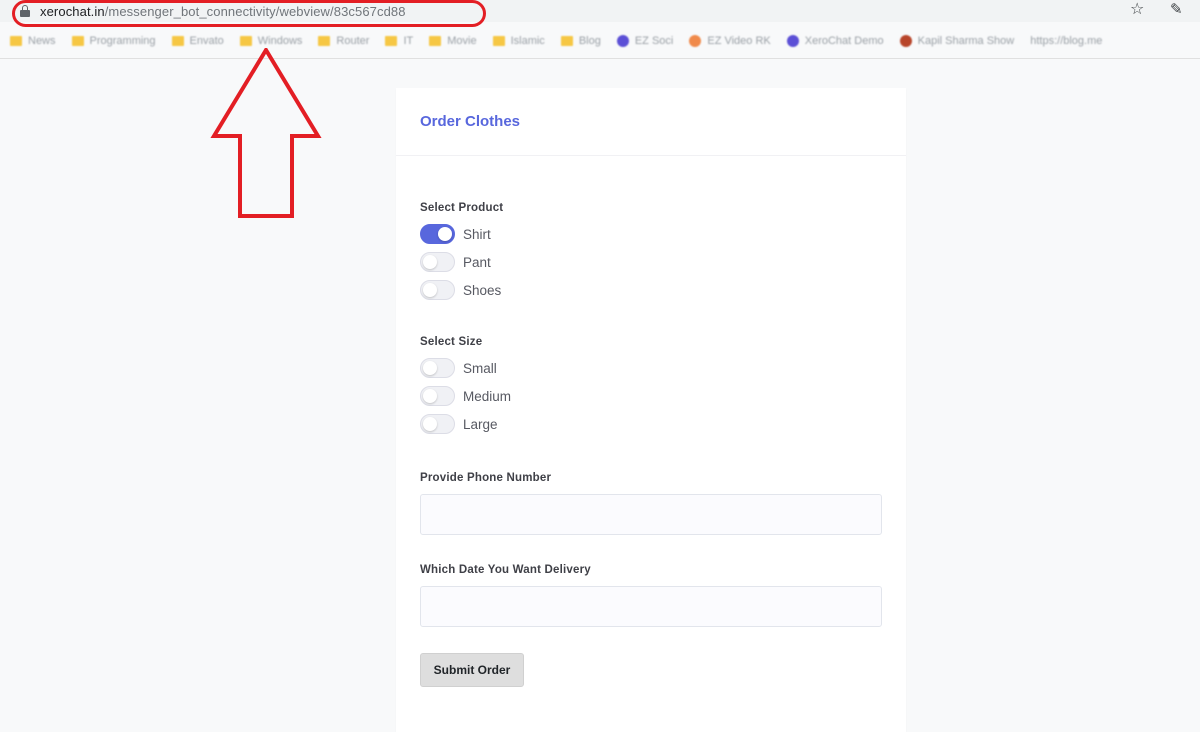 The width and height of the screenshot is (1200, 732). I want to click on product-options: Shirt Pant Shoes, so click(461, 262).